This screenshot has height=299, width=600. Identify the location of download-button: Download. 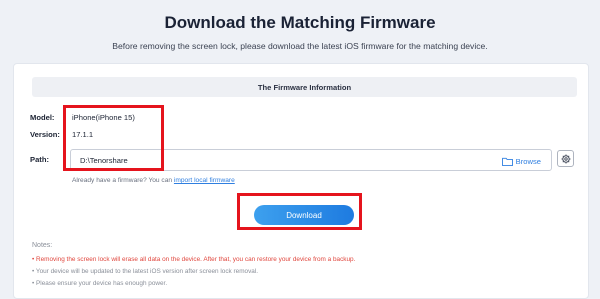
(304, 215).